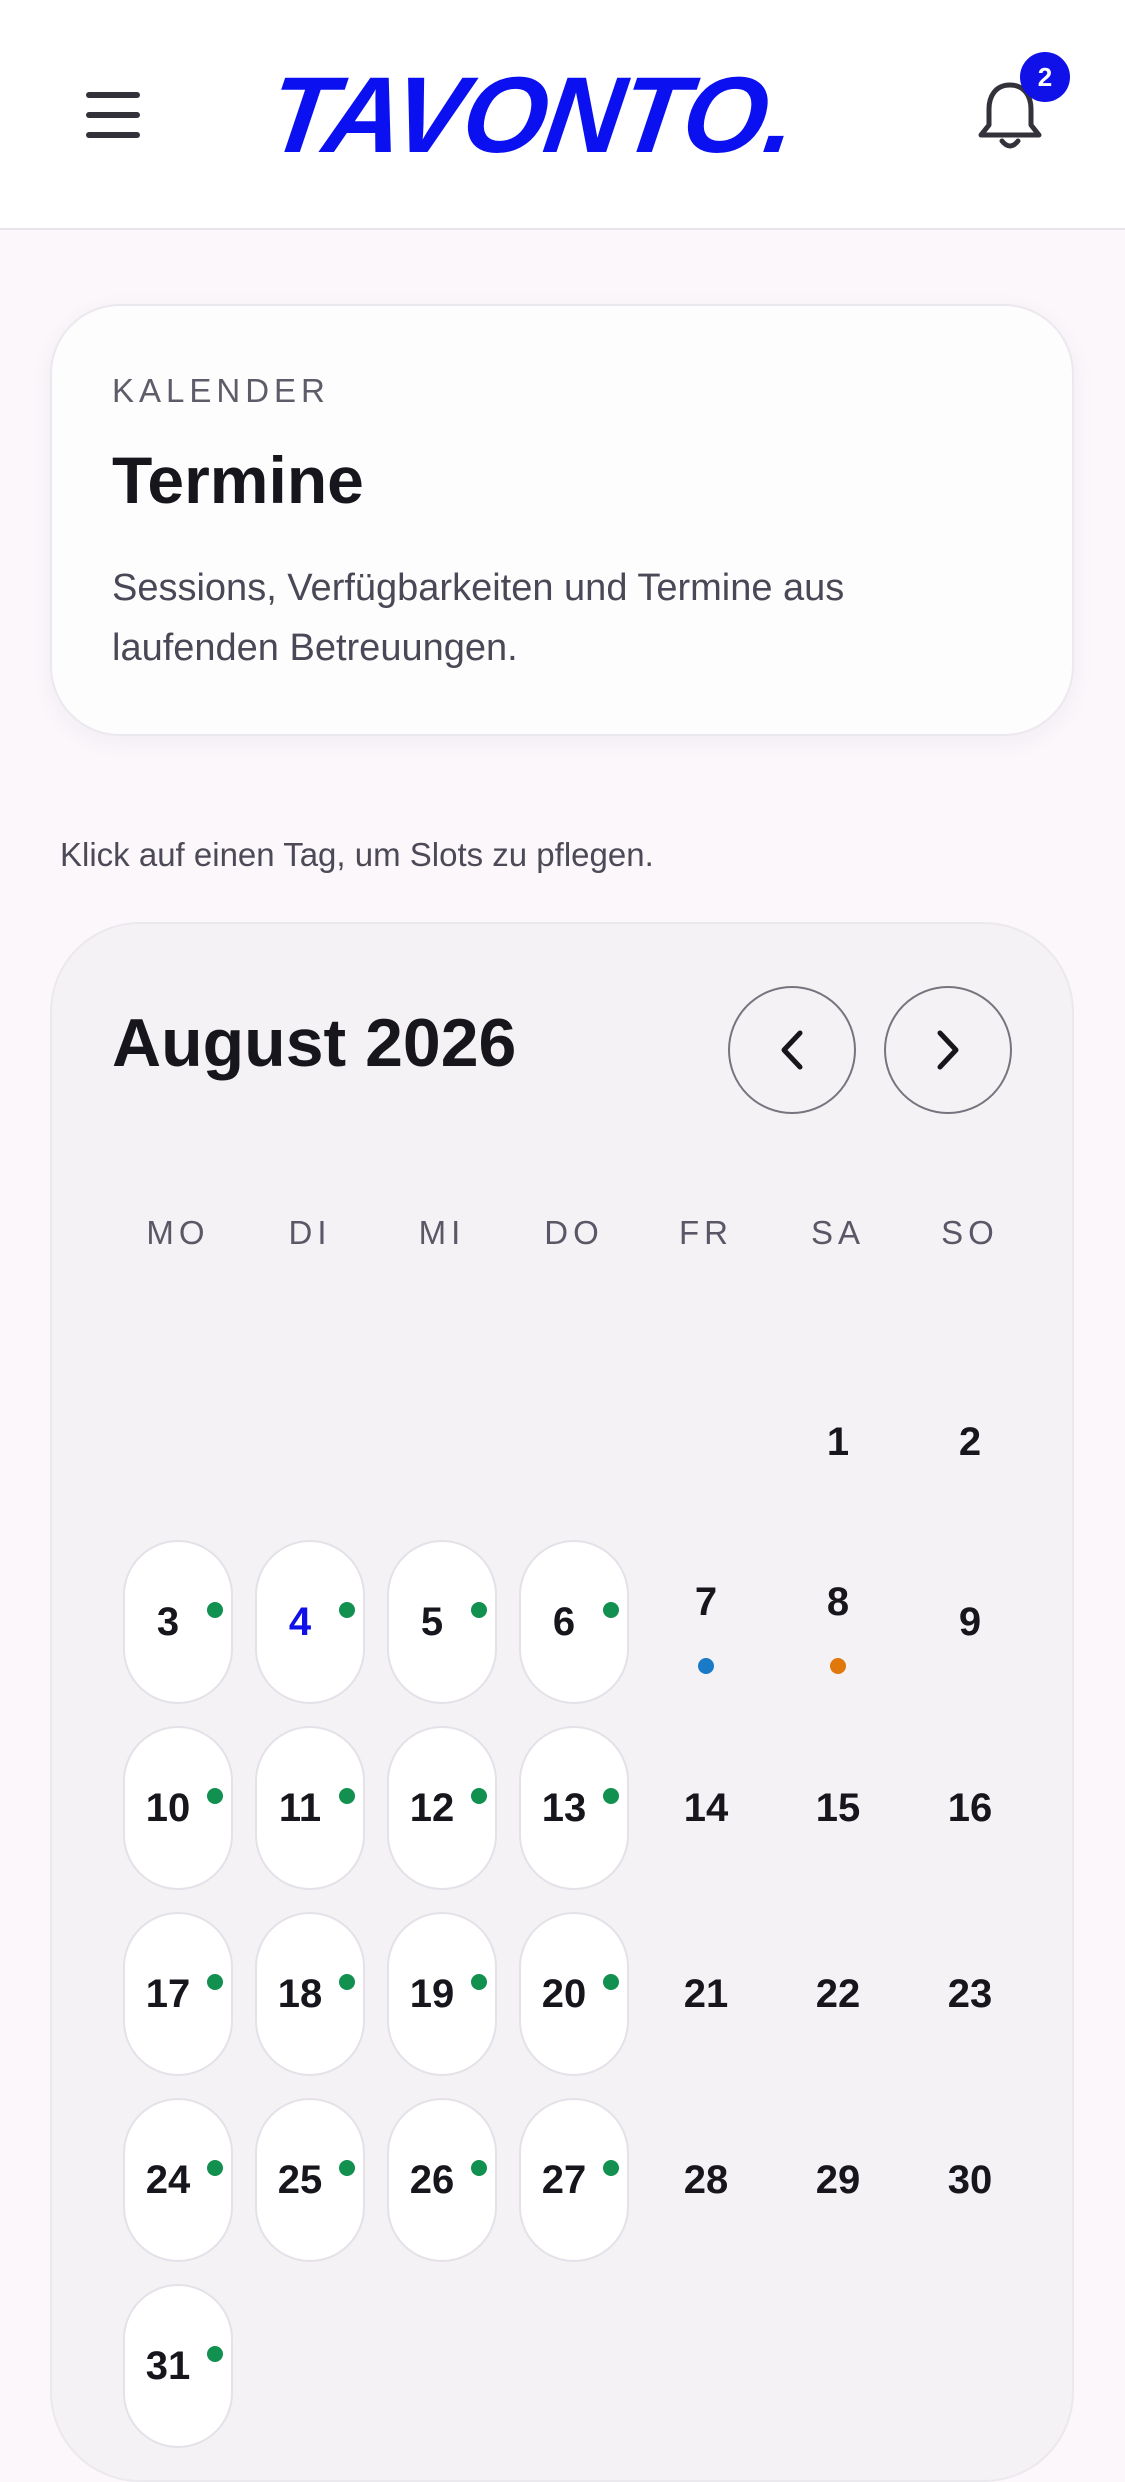 This screenshot has height=2482, width=1125. What do you see at coordinates (838, 1232) in the screenshot?
I see `weekday-label: SA` at bounding box center [838, 1232].